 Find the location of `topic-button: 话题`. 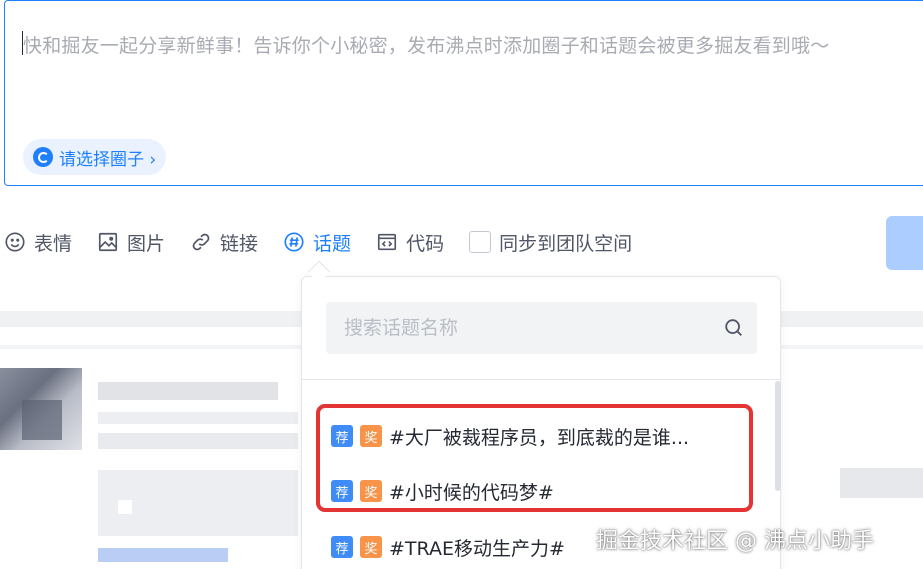

topic-button: 话题 is located at coordinates (317, 242).